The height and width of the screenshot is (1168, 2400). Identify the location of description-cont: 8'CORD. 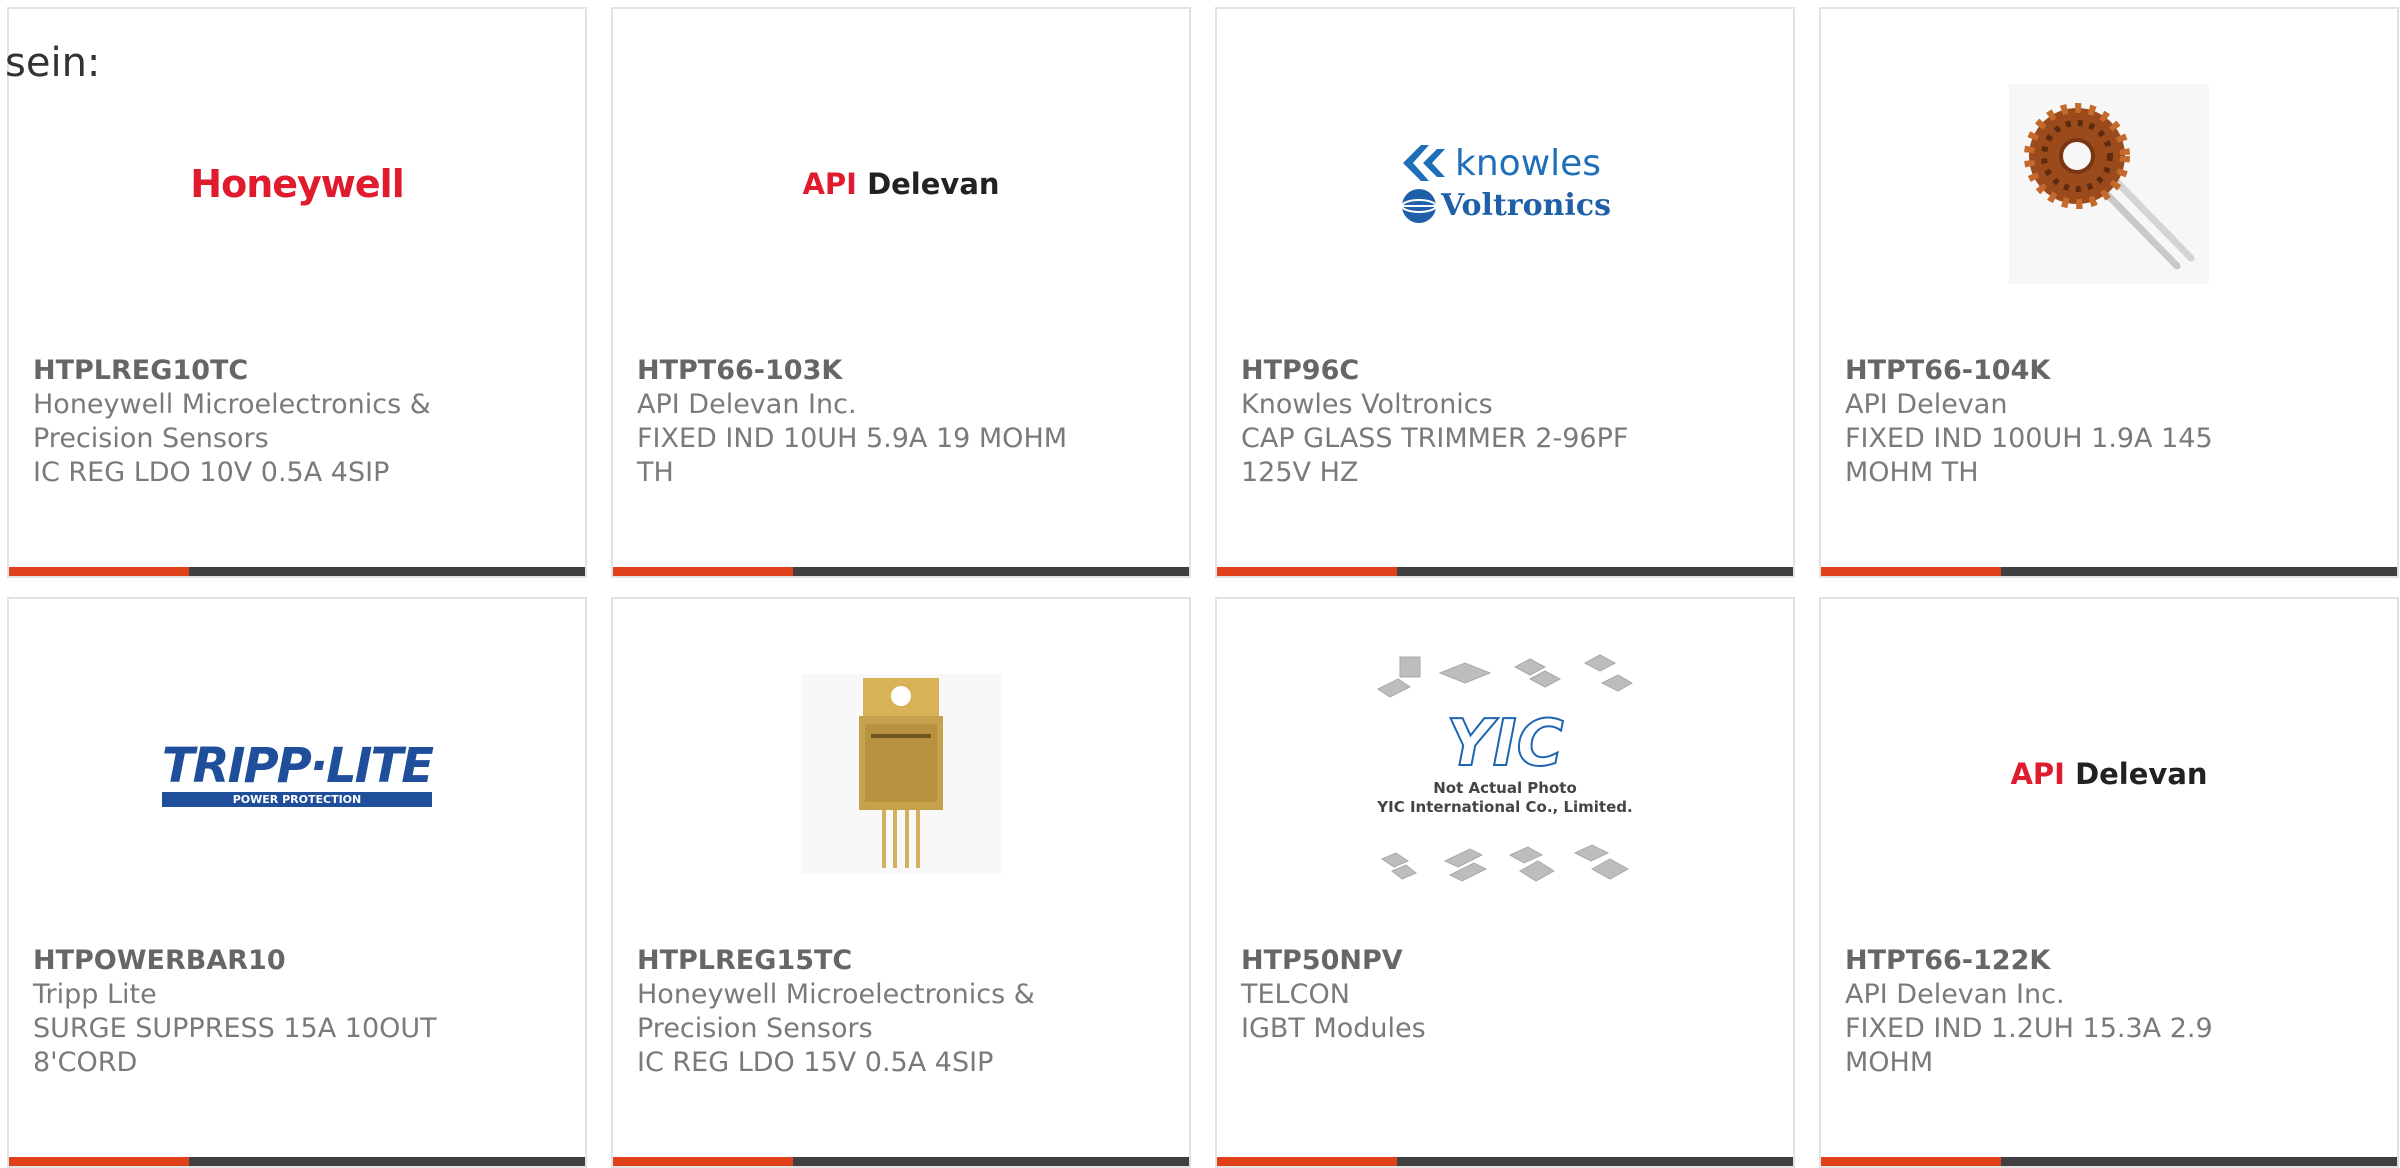
(85, 1062).